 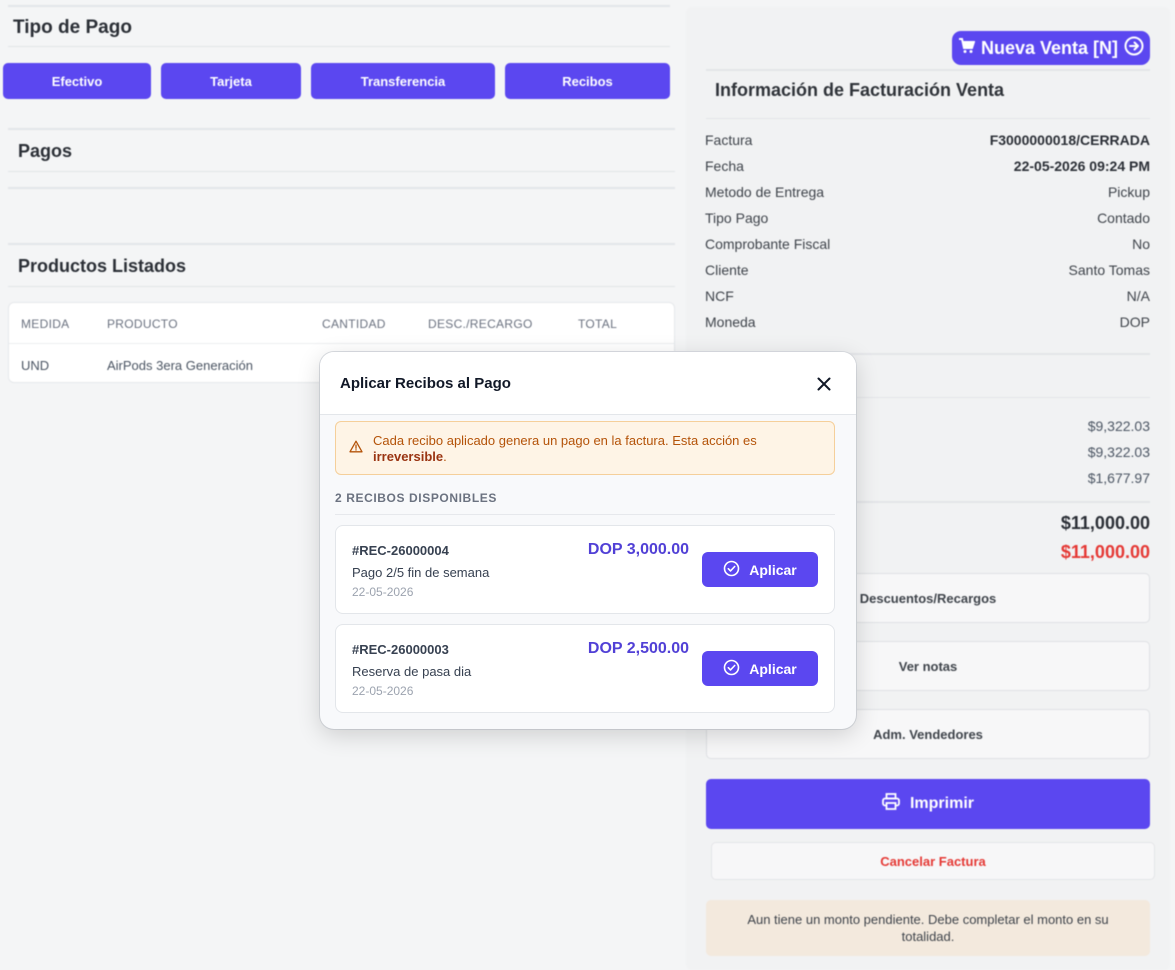 What do you see at coordinates (445, 456) in the screenshot?
I see `warning-end: .` at bounding box center [445, 456].